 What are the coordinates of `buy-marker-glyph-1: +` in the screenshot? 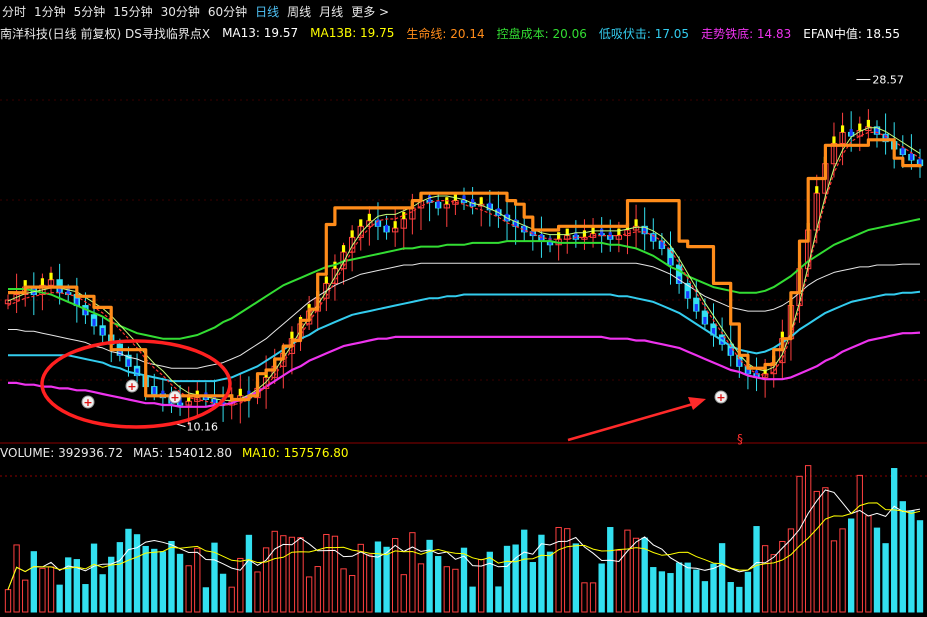 It's located at (131, 386).